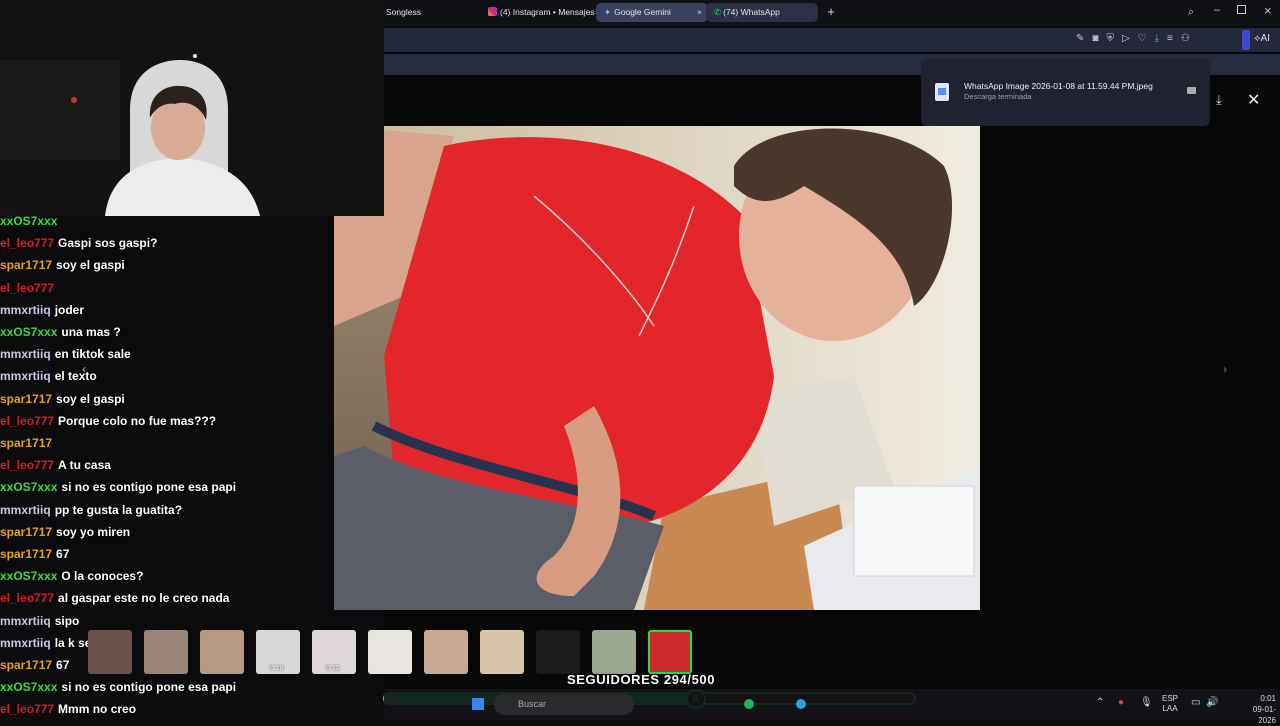 The width and height of the screenshot is (1280, 726). I want to click on chat-text: O la conoces?, so click(102, 576).